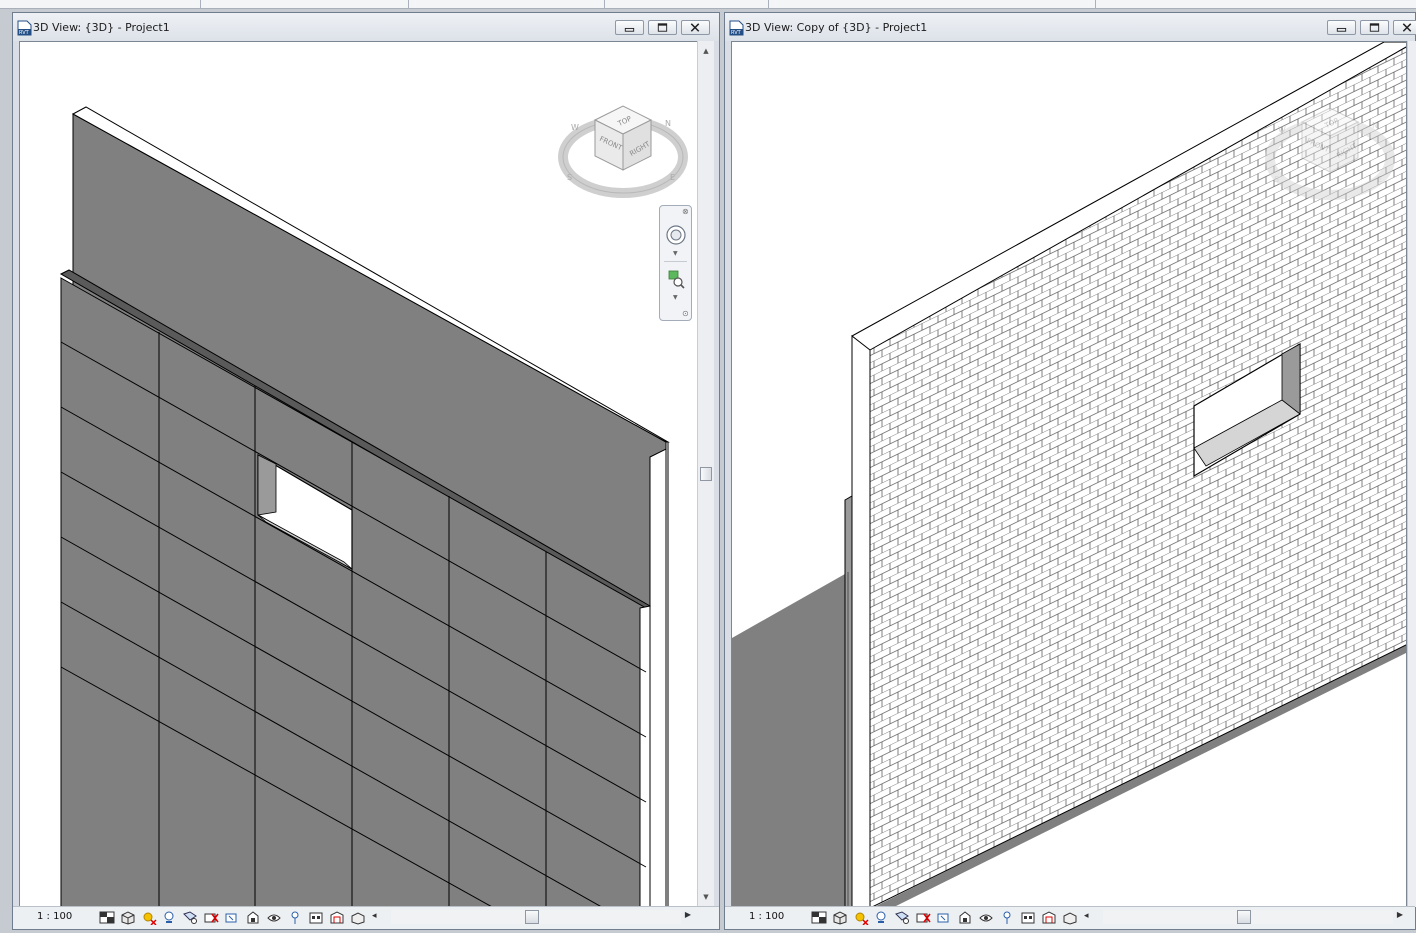  I want to click on zoom-icon, so click(676, 279).